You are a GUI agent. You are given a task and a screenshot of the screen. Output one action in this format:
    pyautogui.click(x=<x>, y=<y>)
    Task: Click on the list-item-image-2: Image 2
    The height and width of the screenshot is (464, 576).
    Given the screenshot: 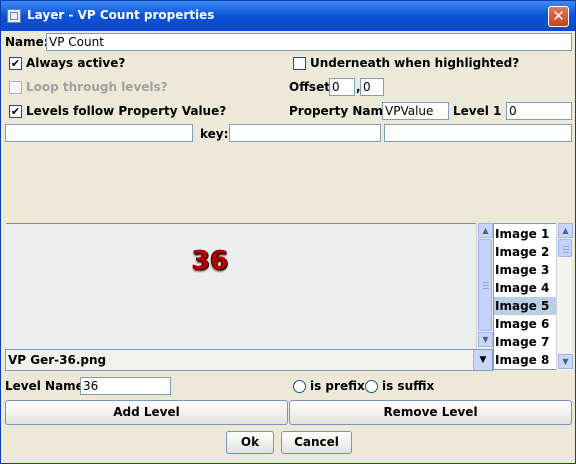 What is the action you would take?
    pyautogui.click(x=527, y=252)
    